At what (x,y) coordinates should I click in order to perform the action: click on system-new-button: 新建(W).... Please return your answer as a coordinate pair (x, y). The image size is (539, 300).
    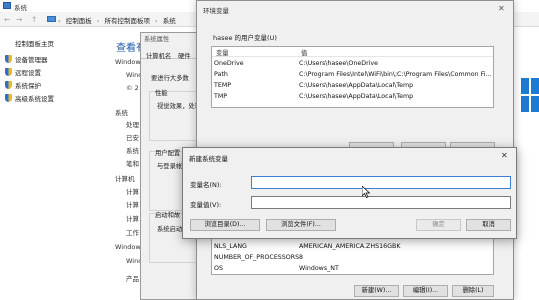
    Looking at the image, I should click on (376, 291).